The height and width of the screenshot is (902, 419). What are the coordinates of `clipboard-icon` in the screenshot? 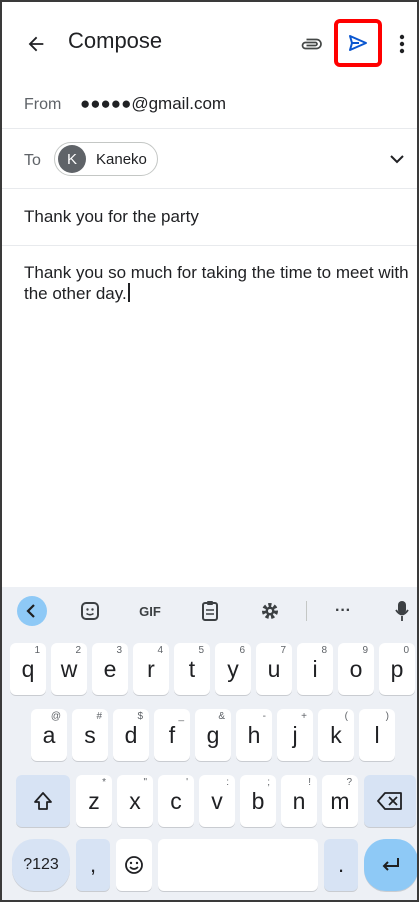 It's located at (210, 611).